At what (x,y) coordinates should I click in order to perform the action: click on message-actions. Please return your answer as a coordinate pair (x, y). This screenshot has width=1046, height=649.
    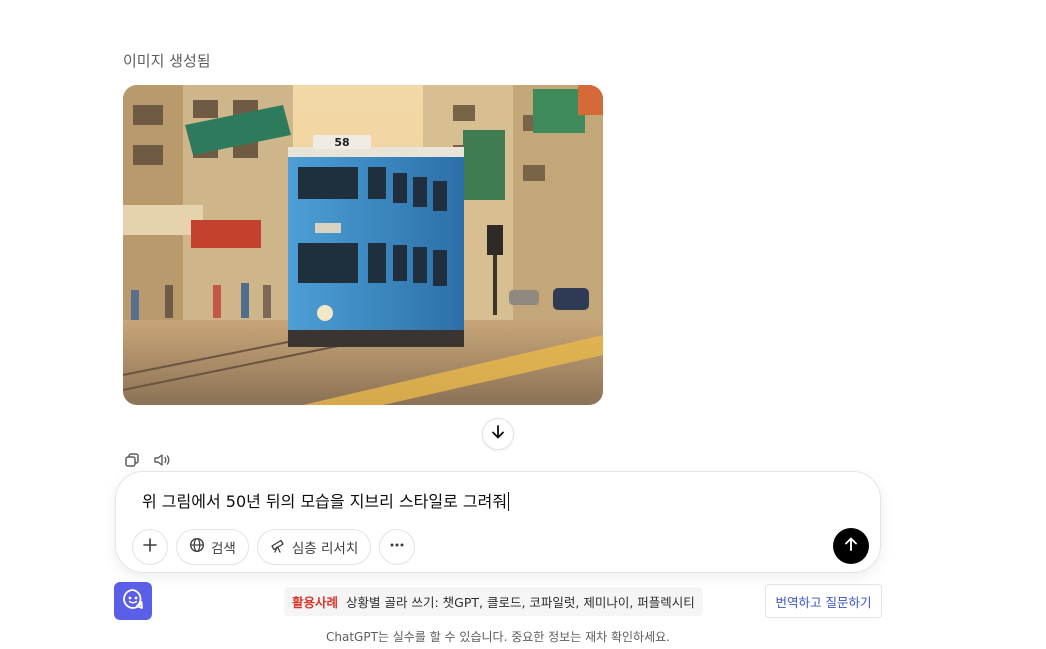
    Looking at the image, I should click on (147, 460).